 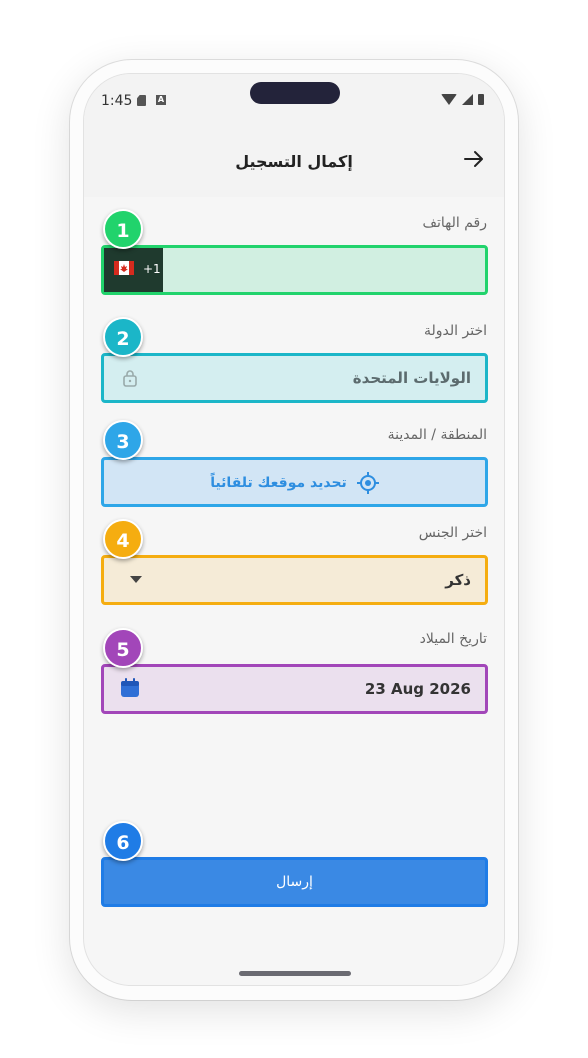 What do you see at coordinates (411, 378) in the screenshot?
I see `country-value: الولايات المتحدة` at bounding box center [411, 378].